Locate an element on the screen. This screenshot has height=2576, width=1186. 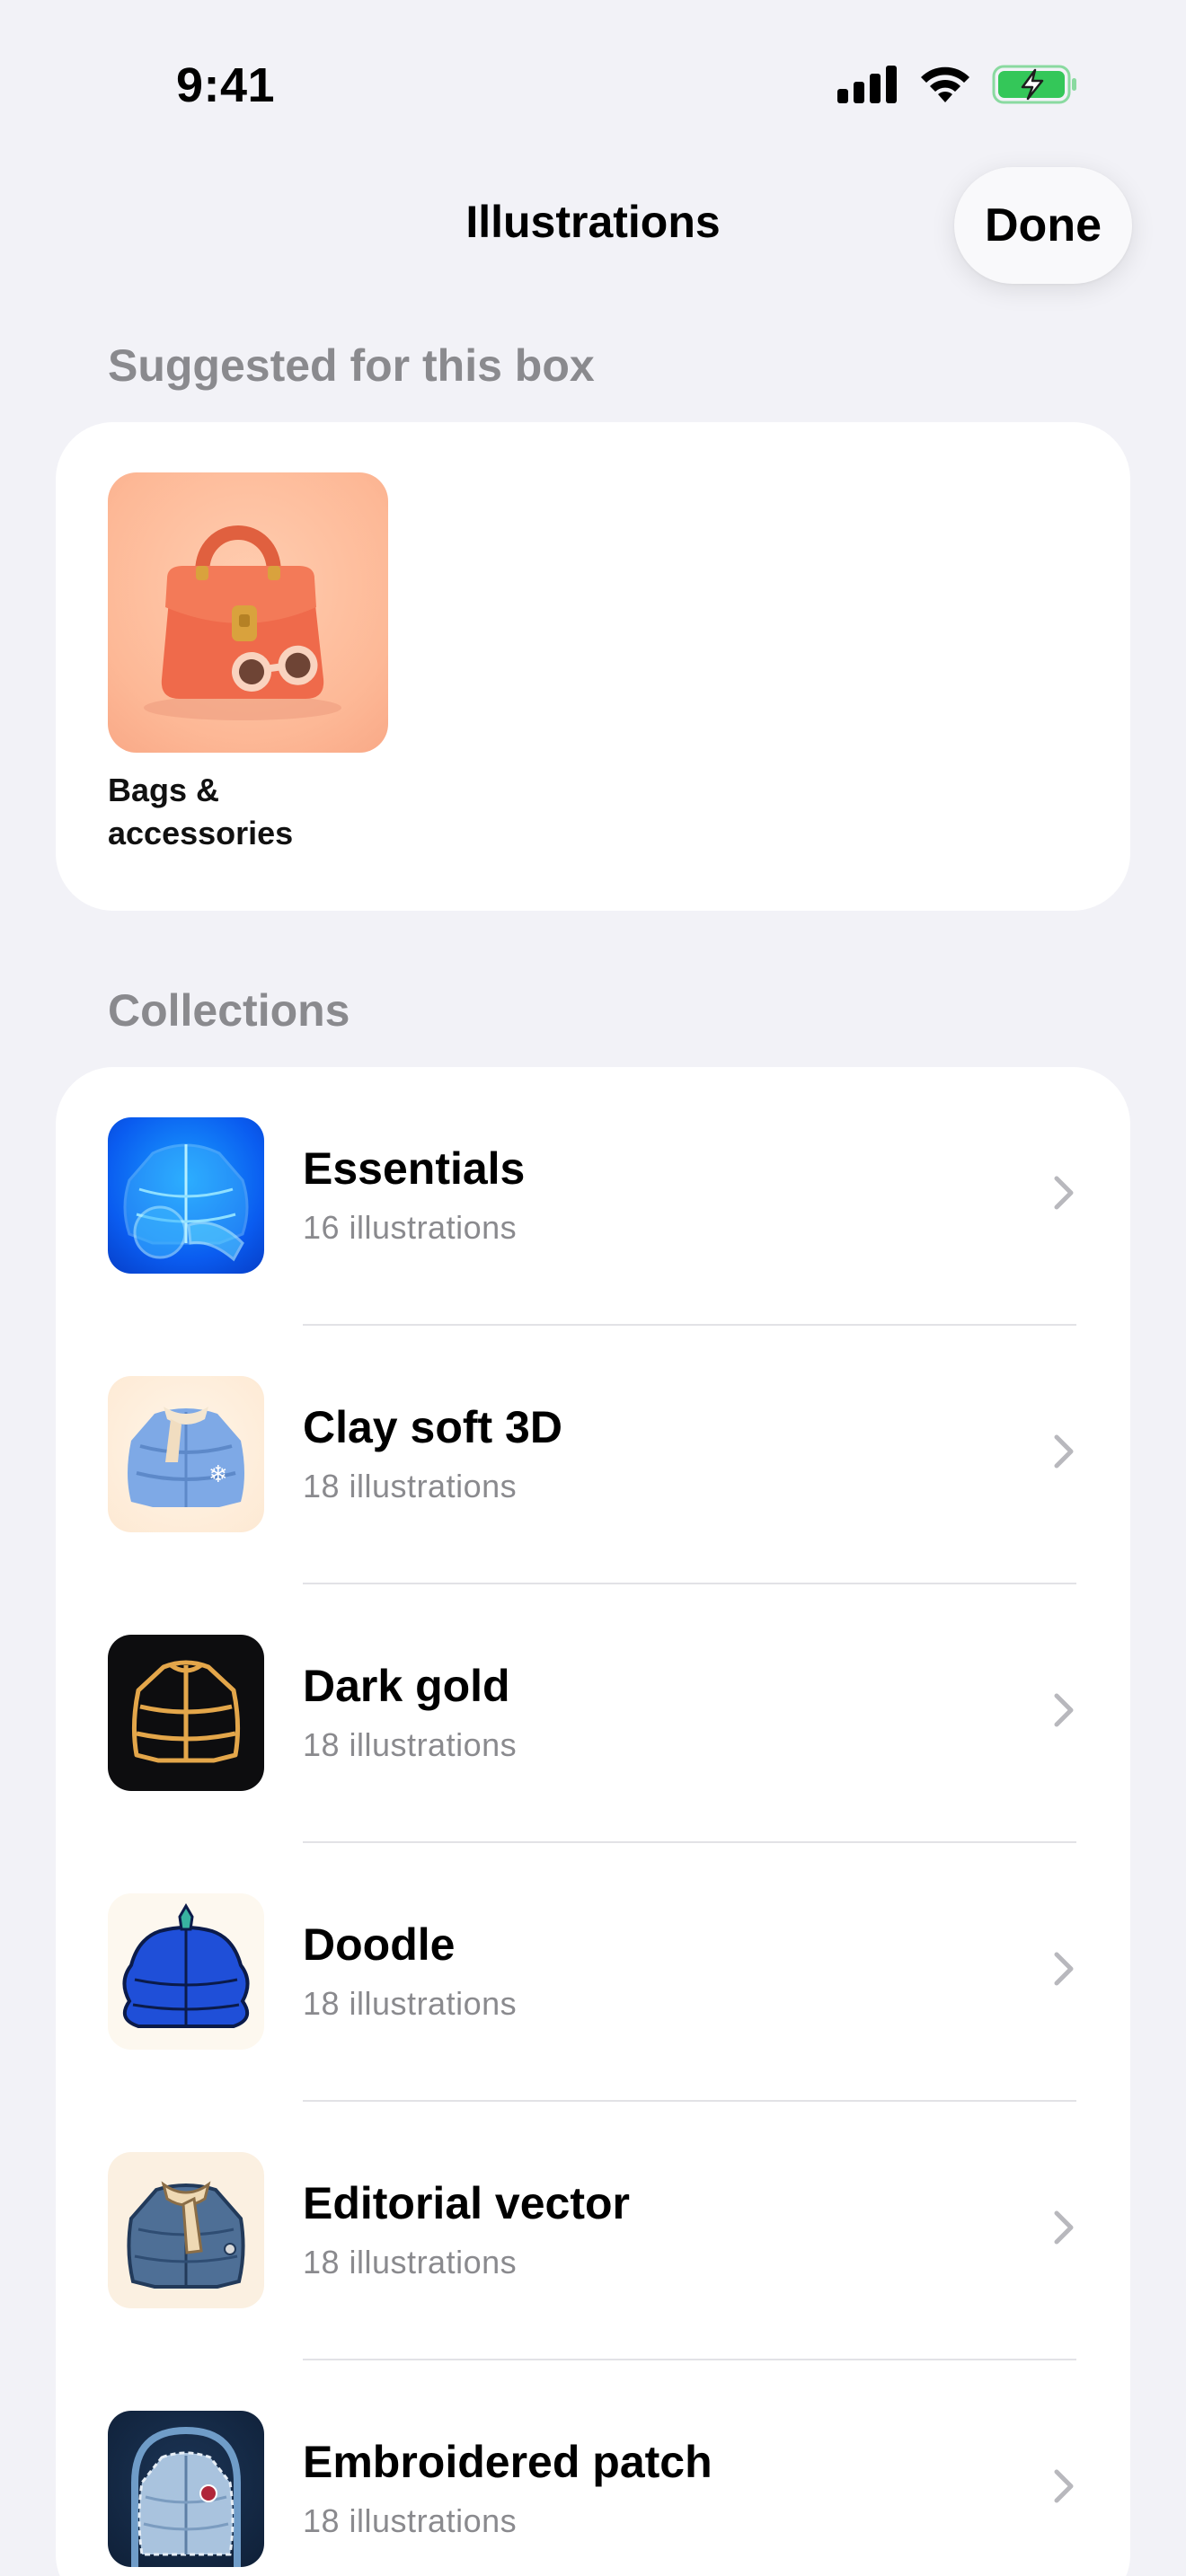
collections-section-header: Collections is located at coordinates (229, 1010).